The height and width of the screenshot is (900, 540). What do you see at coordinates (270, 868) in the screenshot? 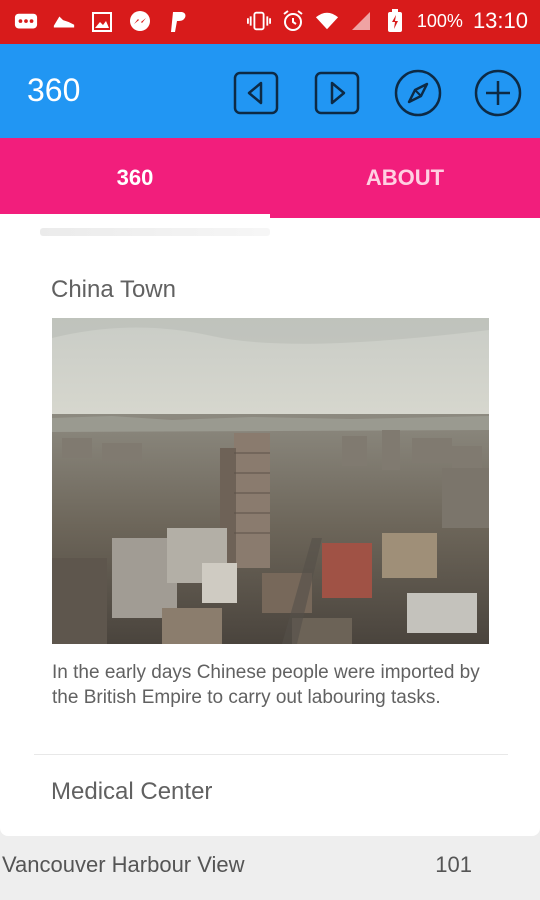
I see `list-item-vancouver-harbour-view: Vancouver Harbour View 101` at bounding box center [270, 868].